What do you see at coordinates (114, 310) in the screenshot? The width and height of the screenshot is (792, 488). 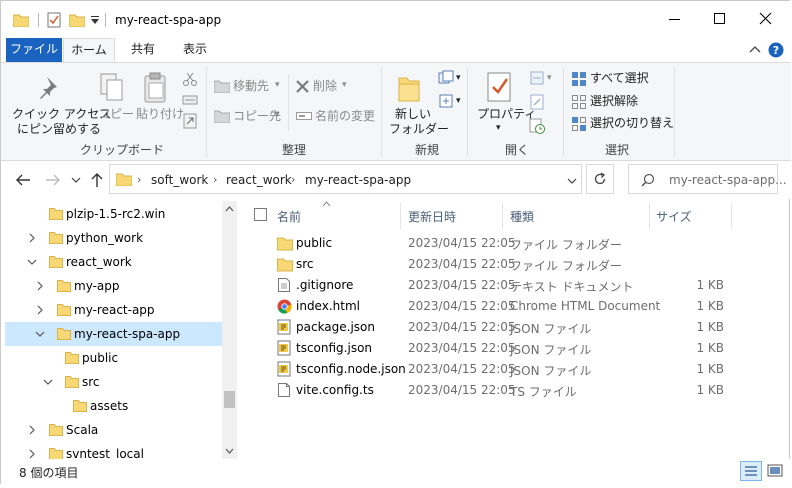 I see `tree-item: my-react-app` at bounding box center [114, 310].